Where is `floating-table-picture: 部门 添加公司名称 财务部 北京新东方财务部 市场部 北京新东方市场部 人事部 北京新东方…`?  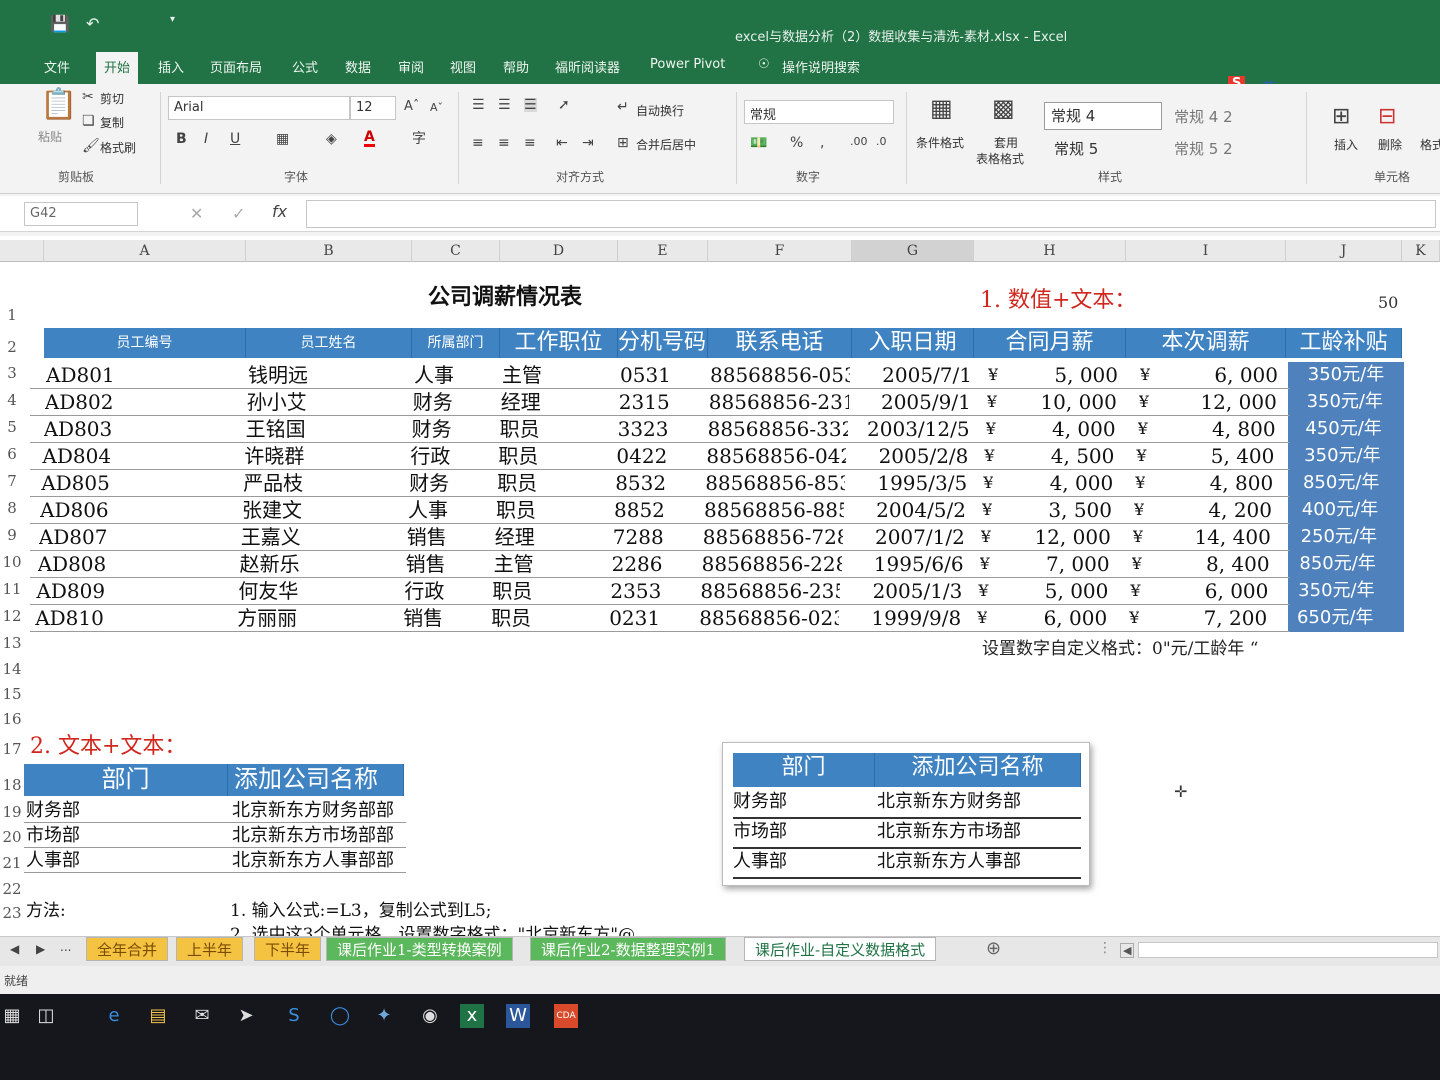
floating-table-picture: 部门 添加公司名称 财务部 北京新东方财务部 市场部 北京新东方市场部 人事部 北京新东方… is located at coordinates (906, 814).